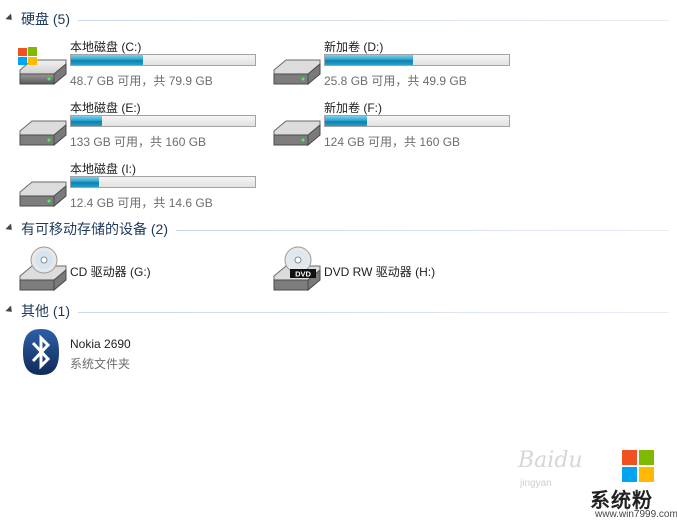  I want to click on device-name: Nokia 2690, so click(100, 344).